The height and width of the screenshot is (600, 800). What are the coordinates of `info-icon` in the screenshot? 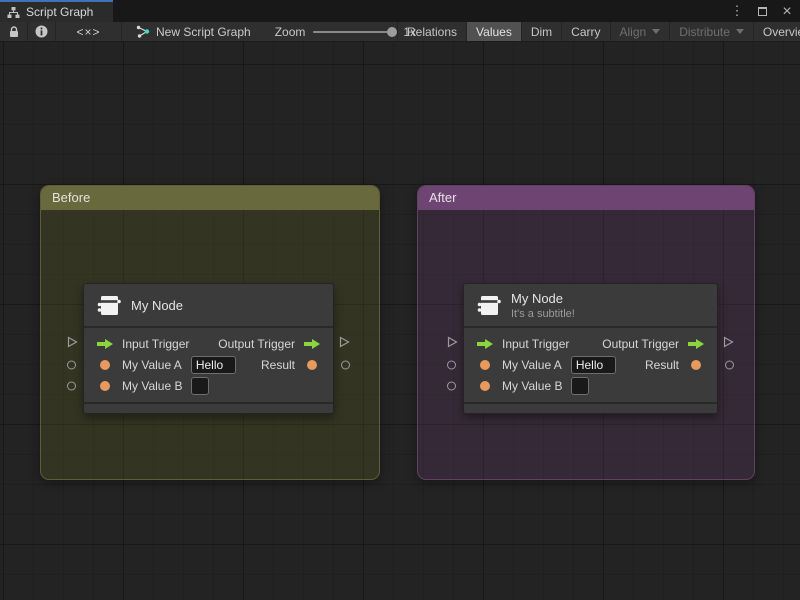 It's located at (41, 31).